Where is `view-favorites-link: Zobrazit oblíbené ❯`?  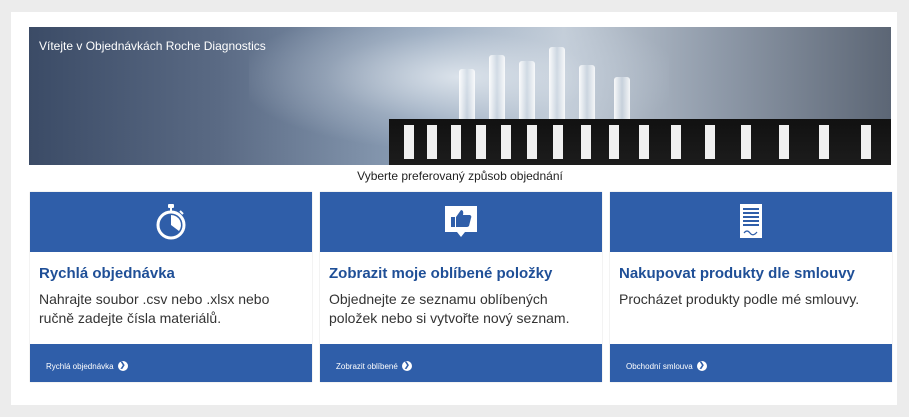 view-favorites-link: Zobrazit oblíbené ❯ is located at coordinates (374, 366).